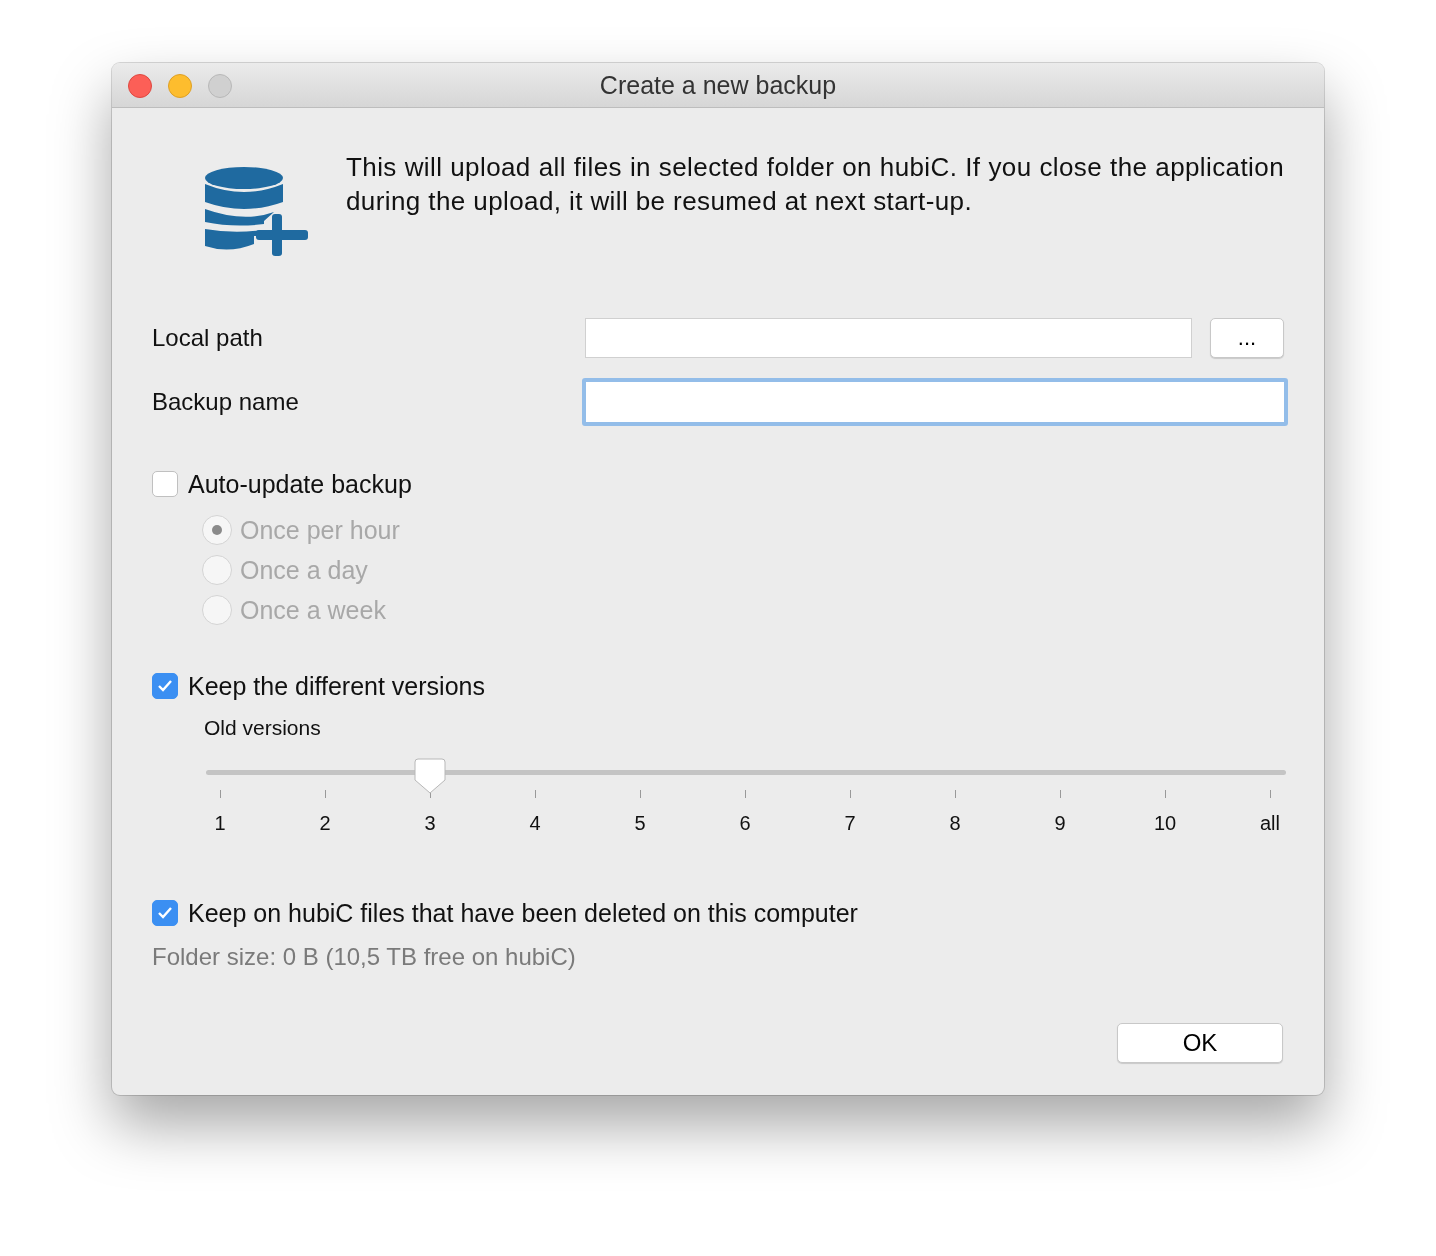 Image resolution: width=1436 pixels, height=1256 pixels. Describe the element at coordinates (1165, 823) in the screenshot. I see `tick-label: 10` at that location.